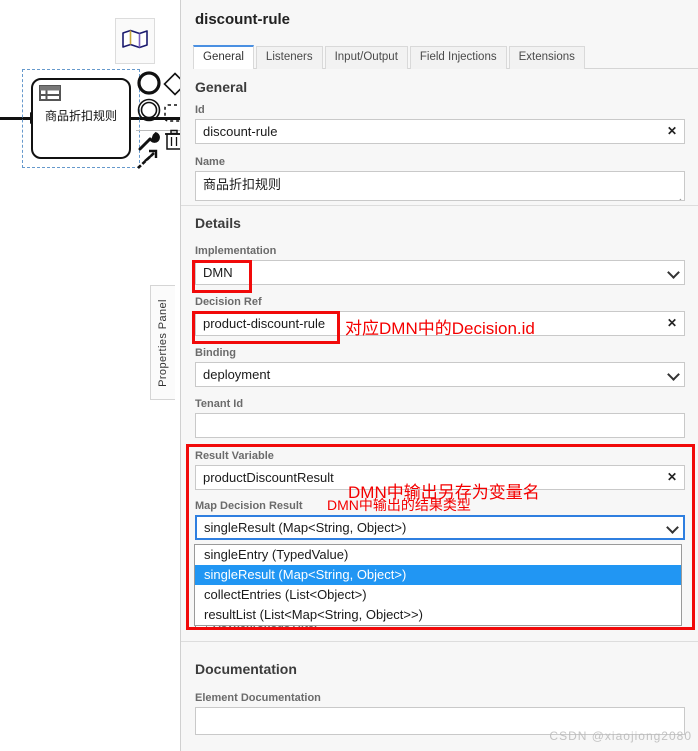 The height and width of the screenshot is (751, 698). Describe the element at coordinates (677, 195) in the screenshot. I see `resize-grip-icon` at that location.